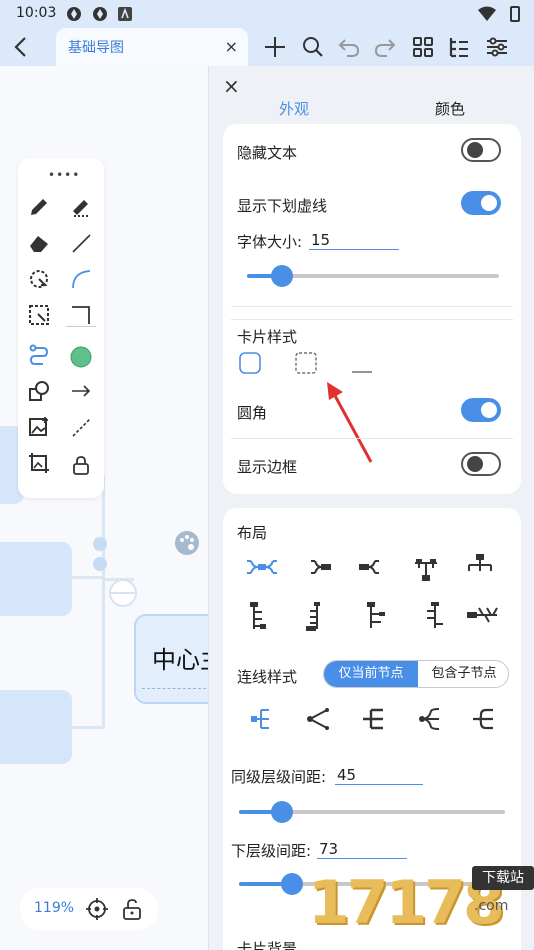  I want to click on shapes-icon, so click(39, 391).